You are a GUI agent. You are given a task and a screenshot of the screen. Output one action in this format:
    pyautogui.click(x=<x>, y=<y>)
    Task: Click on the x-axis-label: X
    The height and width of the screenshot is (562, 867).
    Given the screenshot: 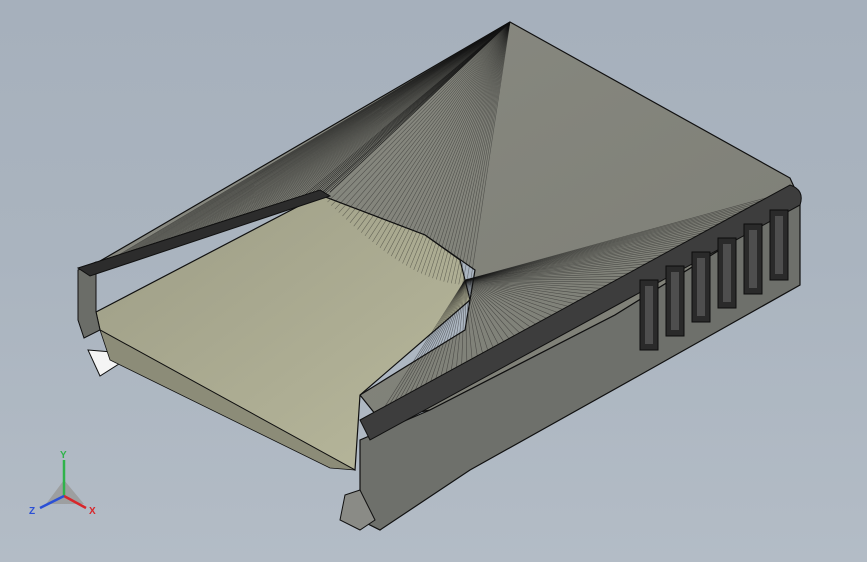 What is the action you would take?
    pyautogui.click(x=92, y=511)
    